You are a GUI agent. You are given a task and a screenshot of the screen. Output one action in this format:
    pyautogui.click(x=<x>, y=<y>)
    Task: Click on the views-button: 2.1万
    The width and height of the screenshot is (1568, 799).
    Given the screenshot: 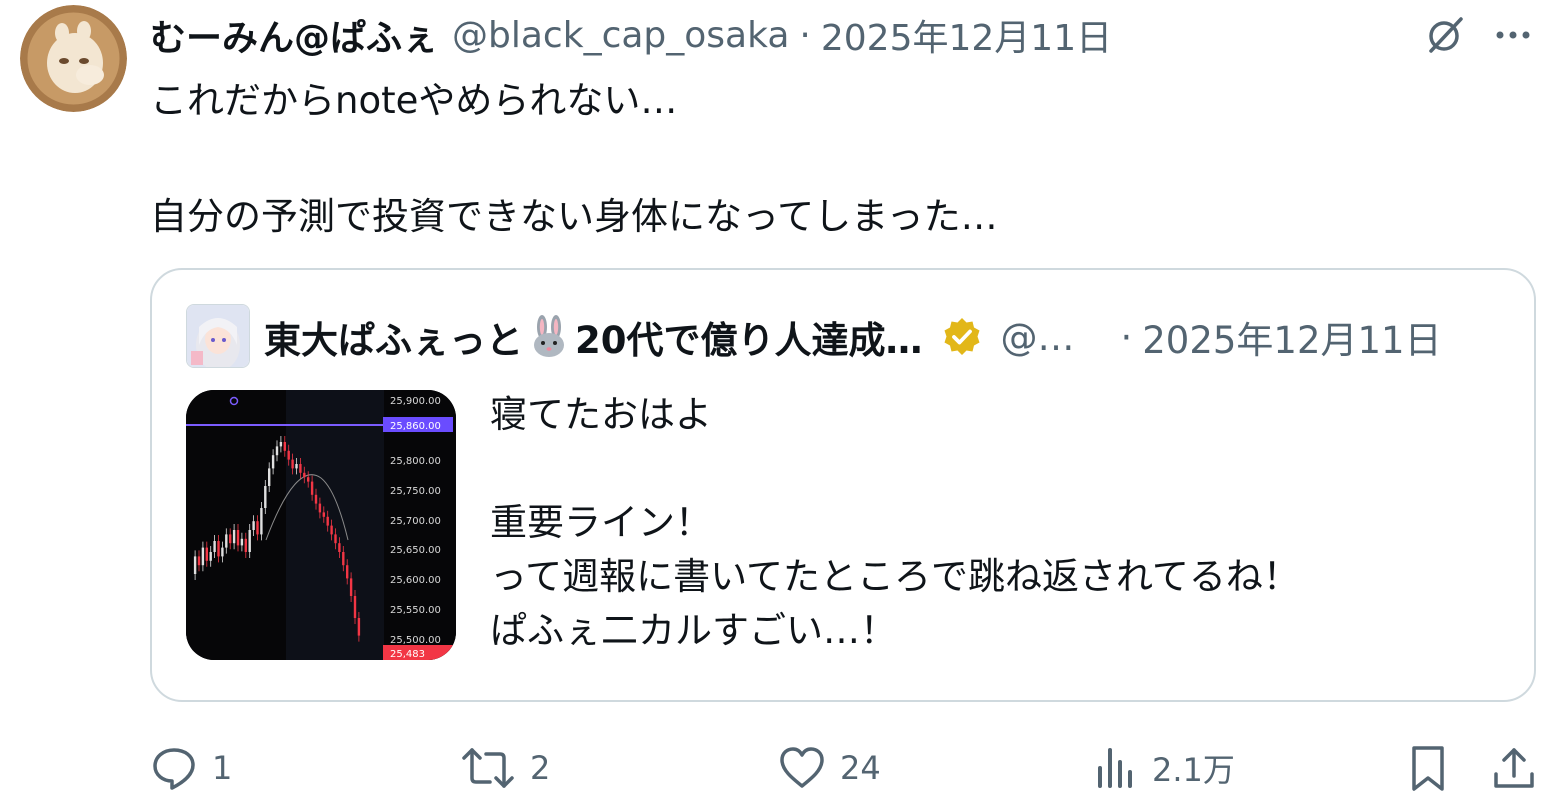 What is the action you would take?
    pyautogui.click(x=1164, y=768)
    